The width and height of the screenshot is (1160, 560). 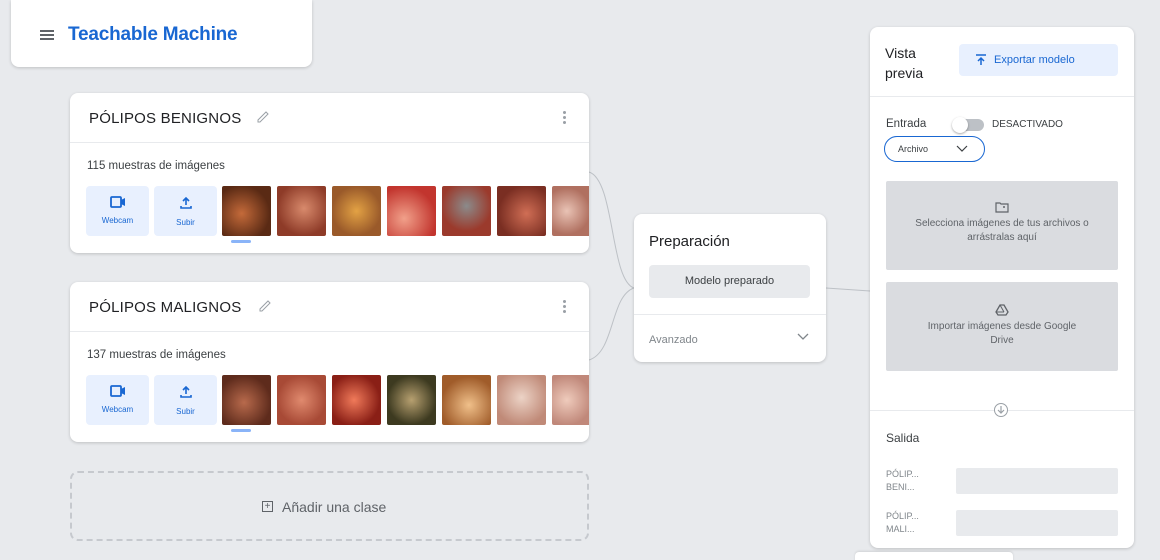 What do you see at coordinates (934, 149) in the screenshot?
I see `input-source-select: Archivo` at bounding box center [934, 149].